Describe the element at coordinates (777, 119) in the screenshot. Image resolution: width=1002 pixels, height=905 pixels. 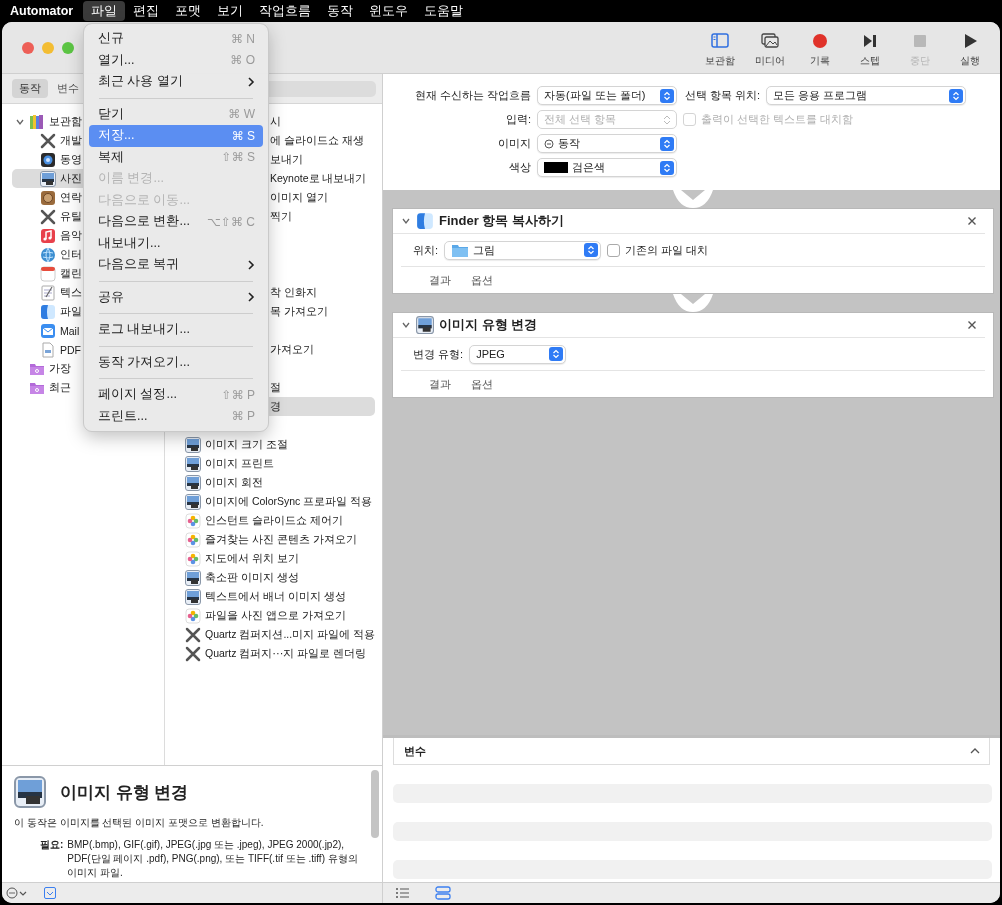
I see `checkbox-label: 출력이 선택한 텍스트를 대치함` at that location.